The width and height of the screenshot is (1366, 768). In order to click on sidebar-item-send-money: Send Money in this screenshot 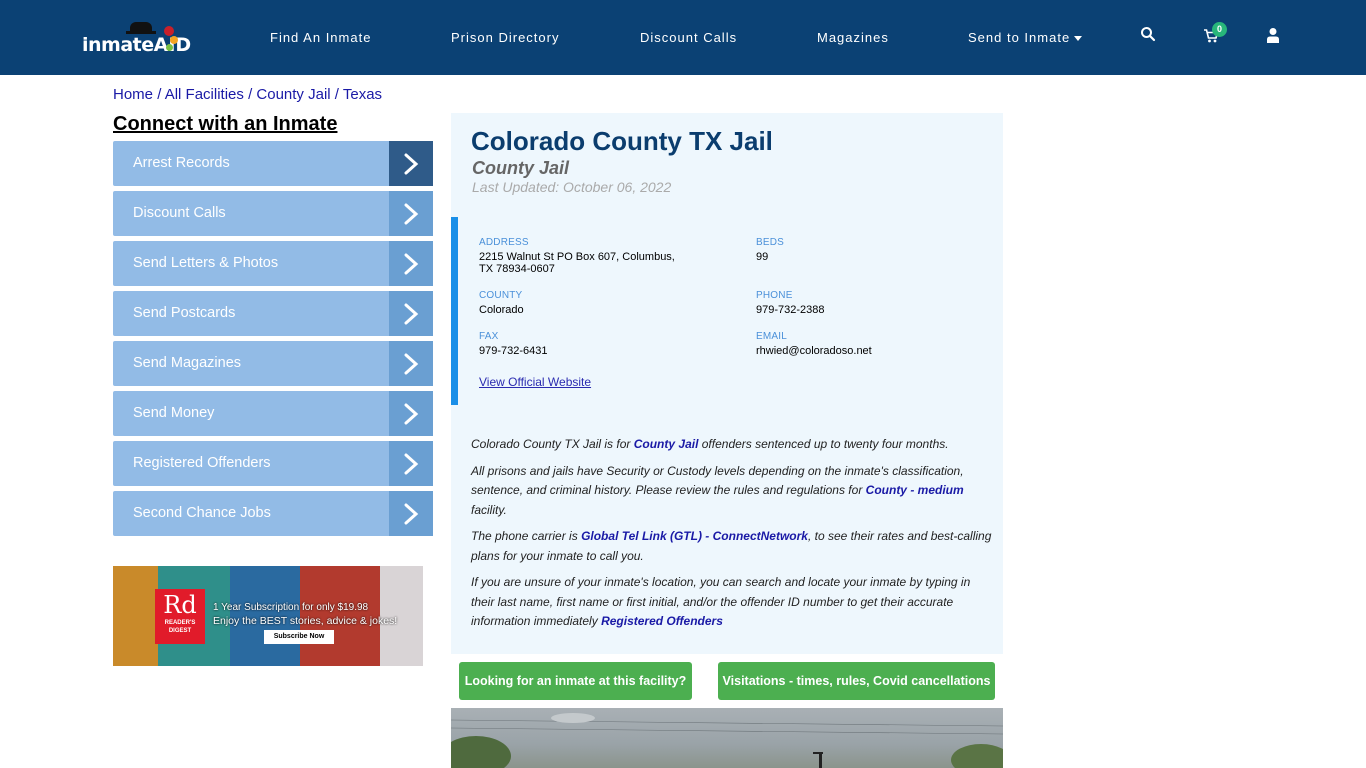, I will do `click(273, 413)`.